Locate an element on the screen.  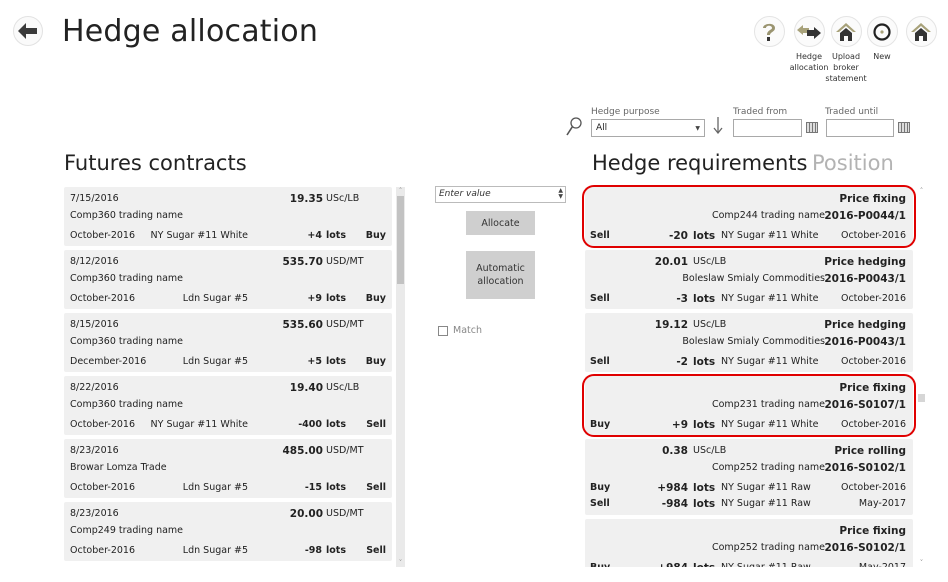
help-icon is located at coordinates (769, 32).